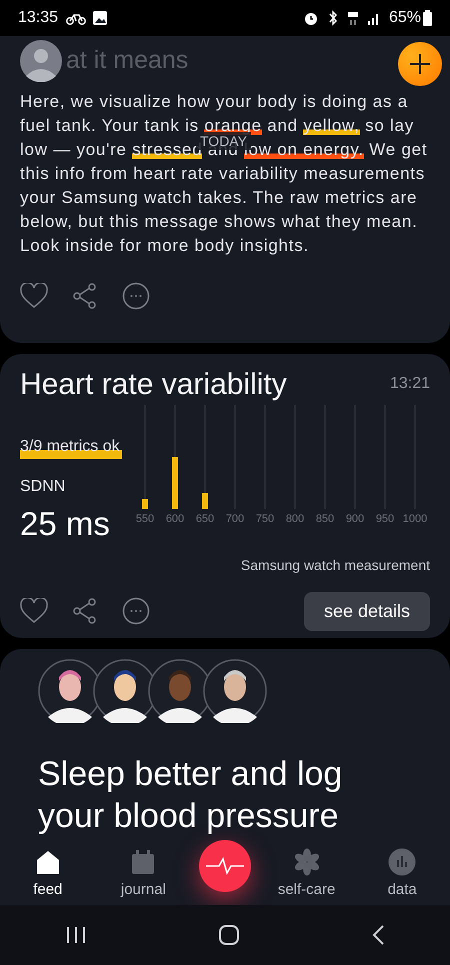 The height and width of the screenshot is (965, 450). What do you see at coordinates (306, 862) in the screenshot?
I see `flower-icon` at bounding box center [306, 862].